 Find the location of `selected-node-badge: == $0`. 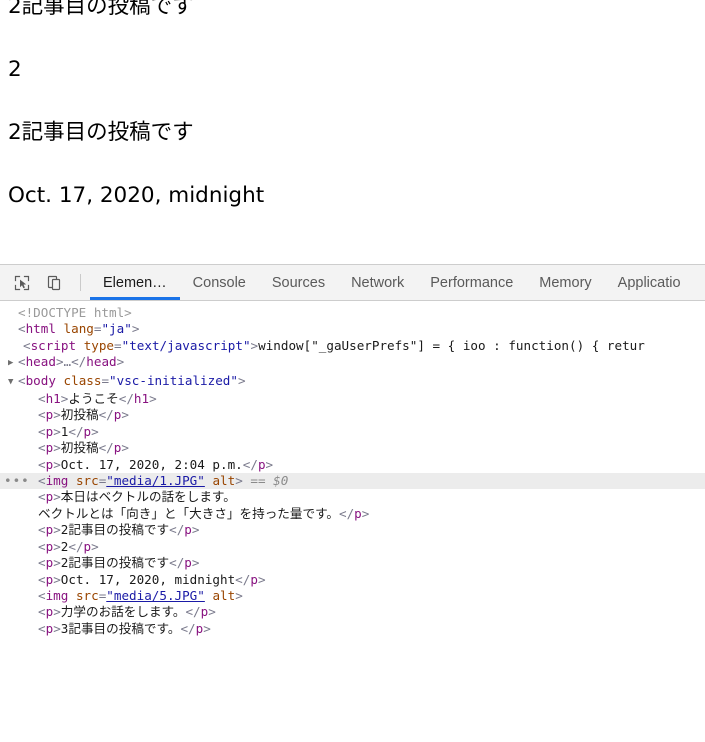

selected-node-badge: == $0 is located at coordinates (269, 481).